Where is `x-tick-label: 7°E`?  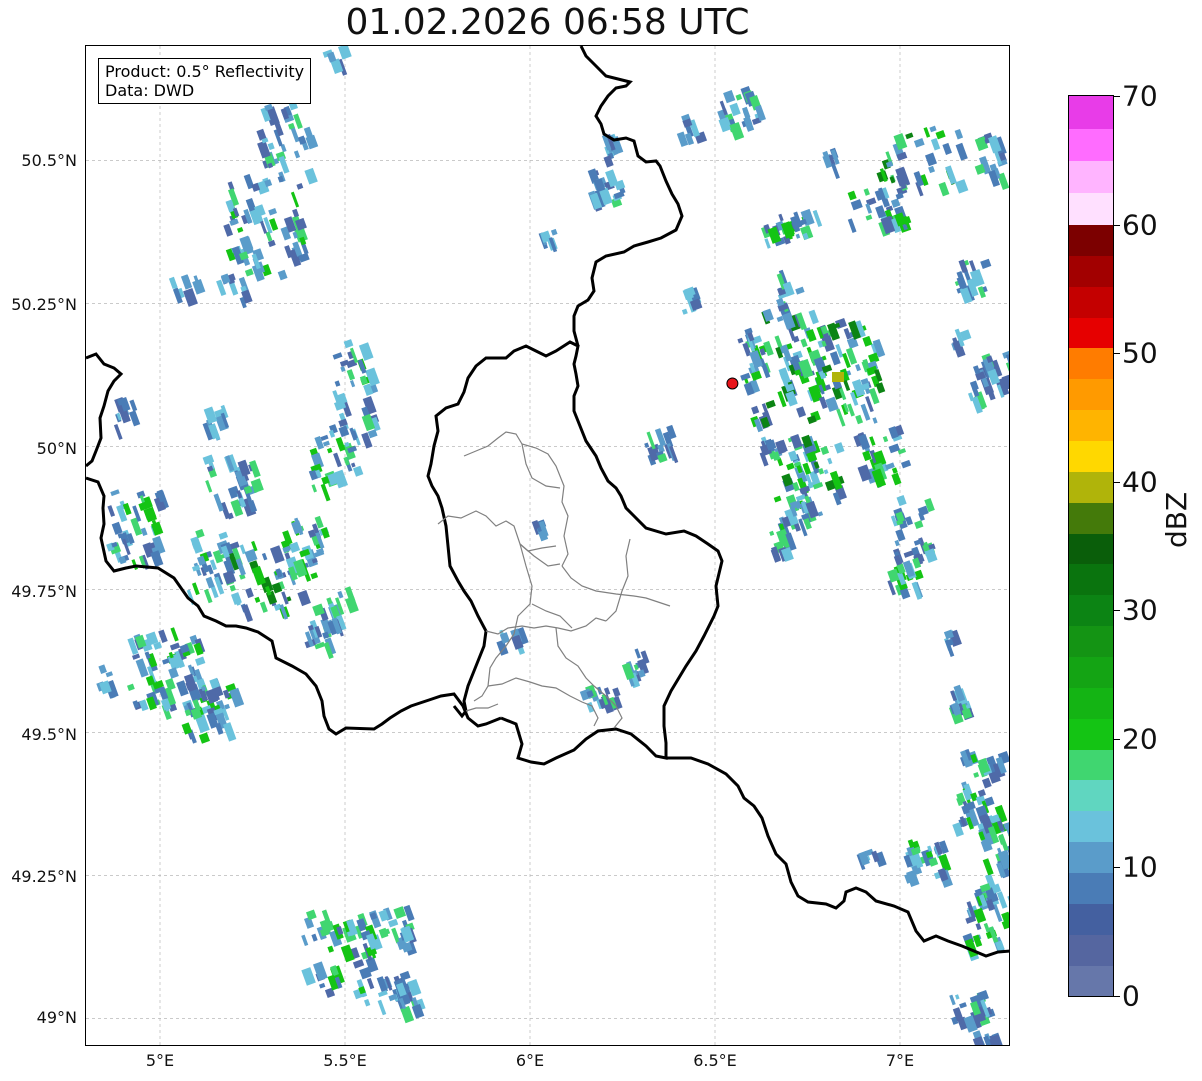 x-tick-label: 7°E is located at coordinates (900, 1060).